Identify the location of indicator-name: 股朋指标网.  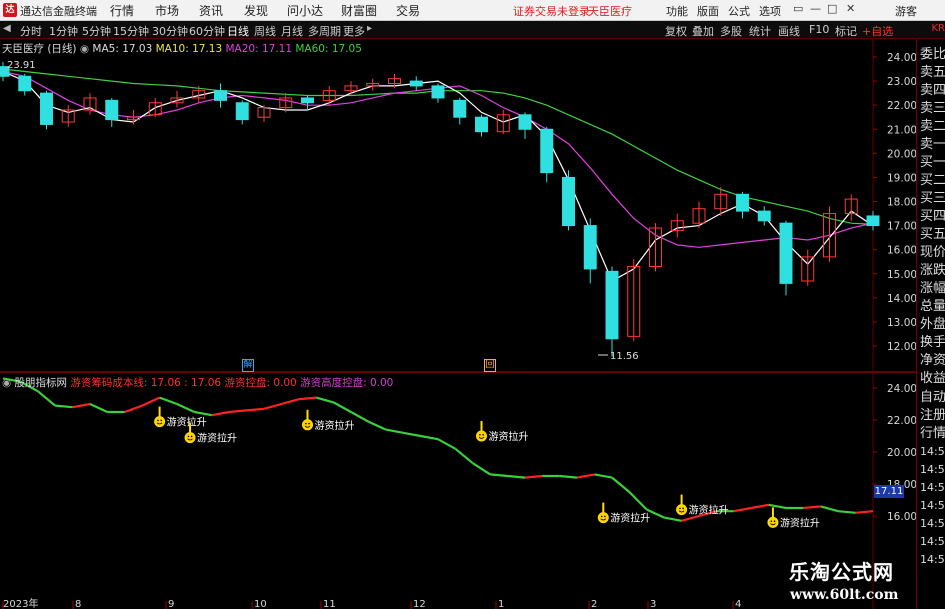
(41, 383).